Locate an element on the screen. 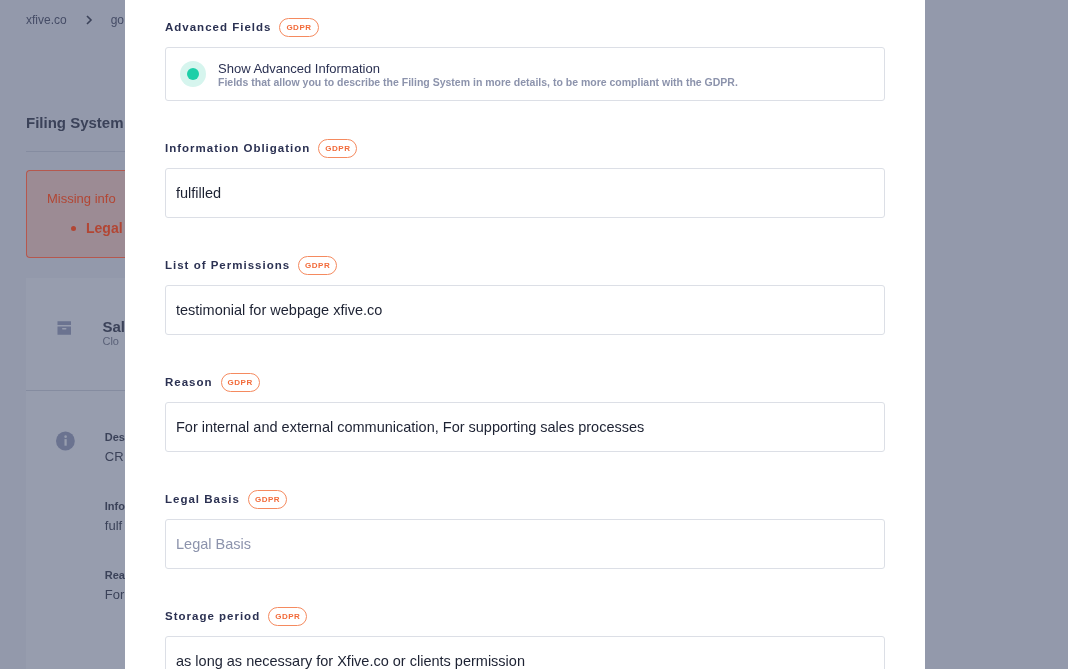 The image size is (1068, 669). info-icon is located at coordinates (65, 441).